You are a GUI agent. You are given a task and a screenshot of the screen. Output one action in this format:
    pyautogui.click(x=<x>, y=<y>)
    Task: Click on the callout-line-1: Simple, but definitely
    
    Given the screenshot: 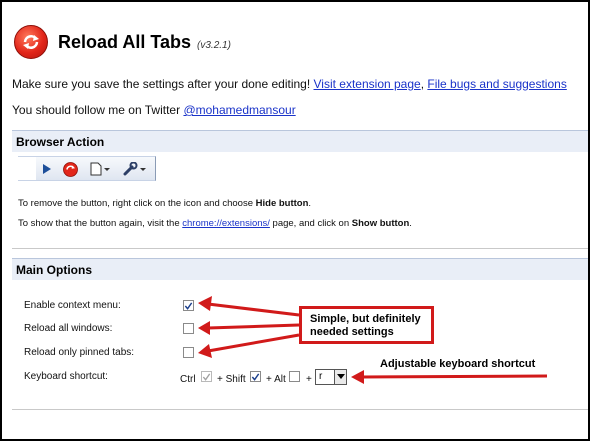 What is the action you would take?
    pyautogui.click(x=365, y=319)
    